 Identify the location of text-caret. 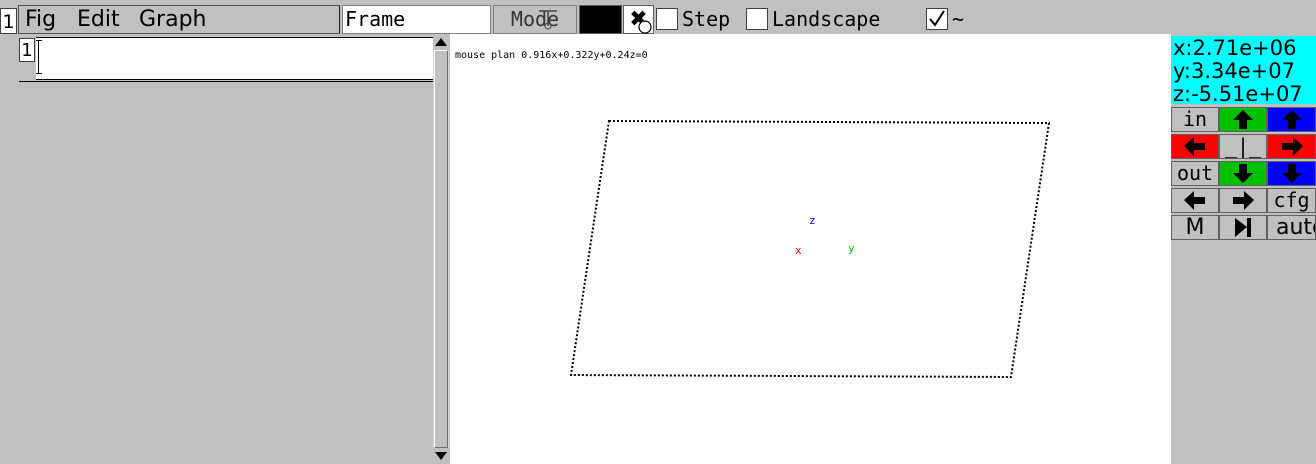
(39, 57).